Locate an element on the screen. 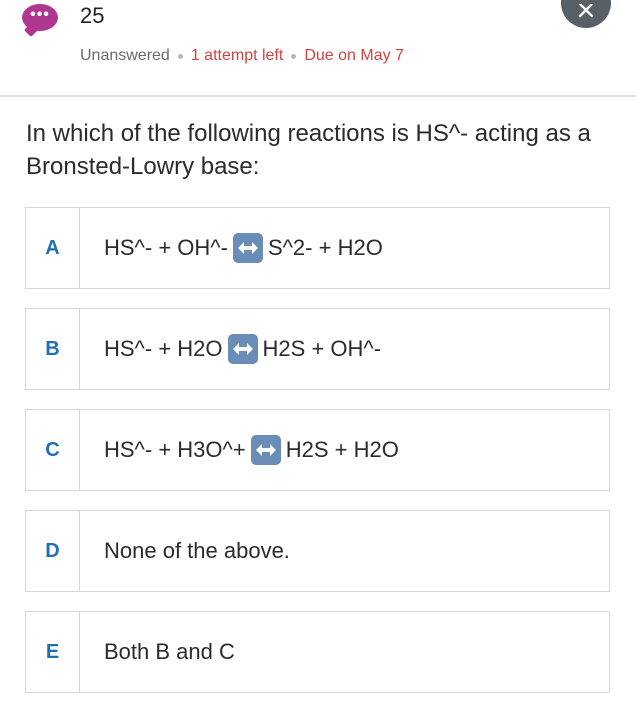 This screenshot has height=712, width=636. due-date: Due on May 7 is located at coordinates (354, 55).